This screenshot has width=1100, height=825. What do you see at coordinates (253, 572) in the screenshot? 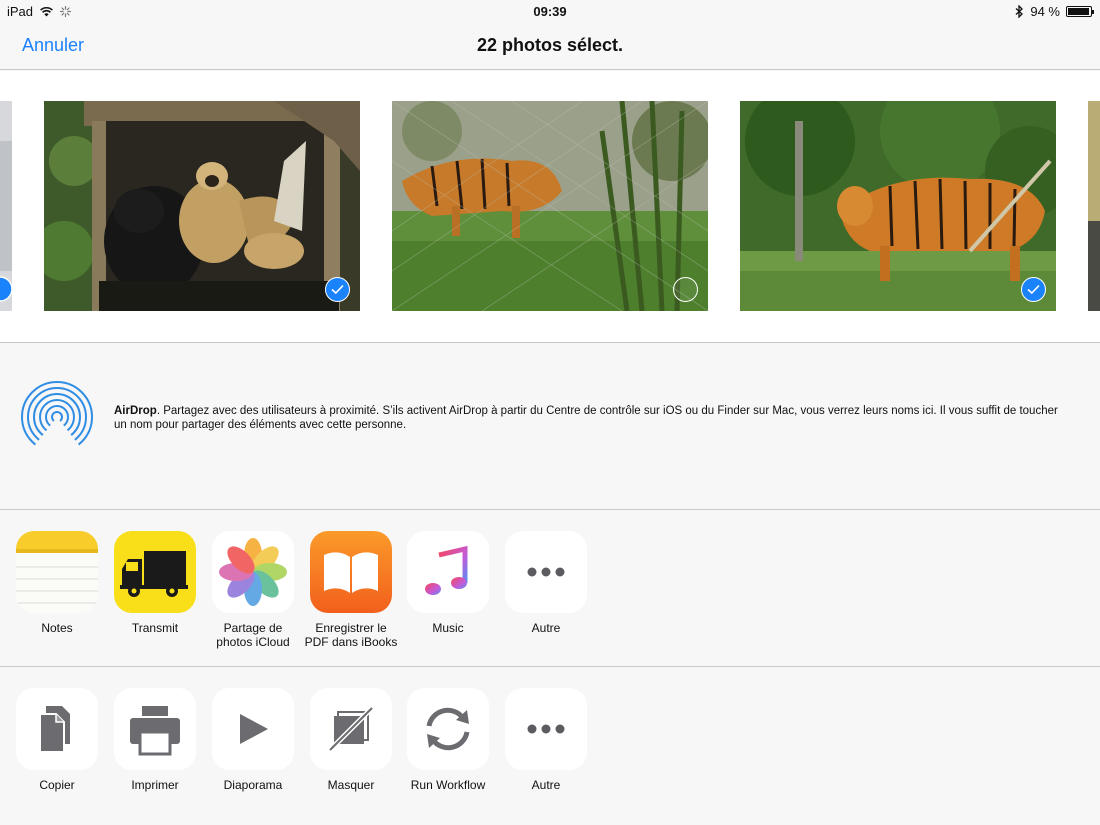
I see `photos-icon` at bounding box center [253, 572].